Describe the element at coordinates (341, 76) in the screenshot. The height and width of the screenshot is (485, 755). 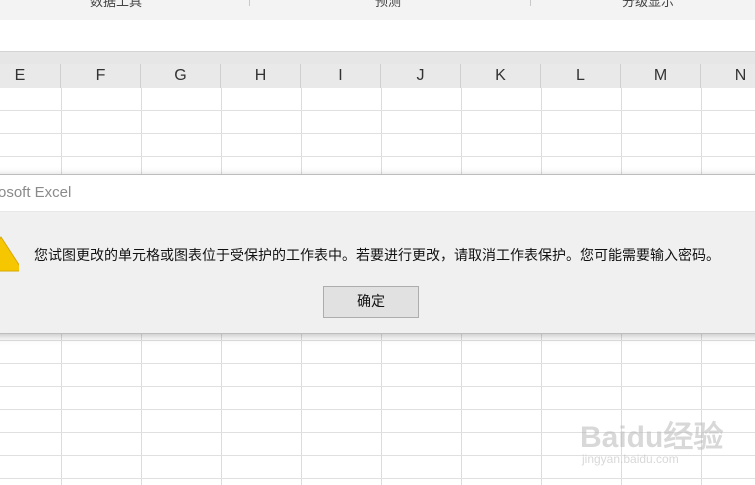
I see `column-header-i: I` at that location.